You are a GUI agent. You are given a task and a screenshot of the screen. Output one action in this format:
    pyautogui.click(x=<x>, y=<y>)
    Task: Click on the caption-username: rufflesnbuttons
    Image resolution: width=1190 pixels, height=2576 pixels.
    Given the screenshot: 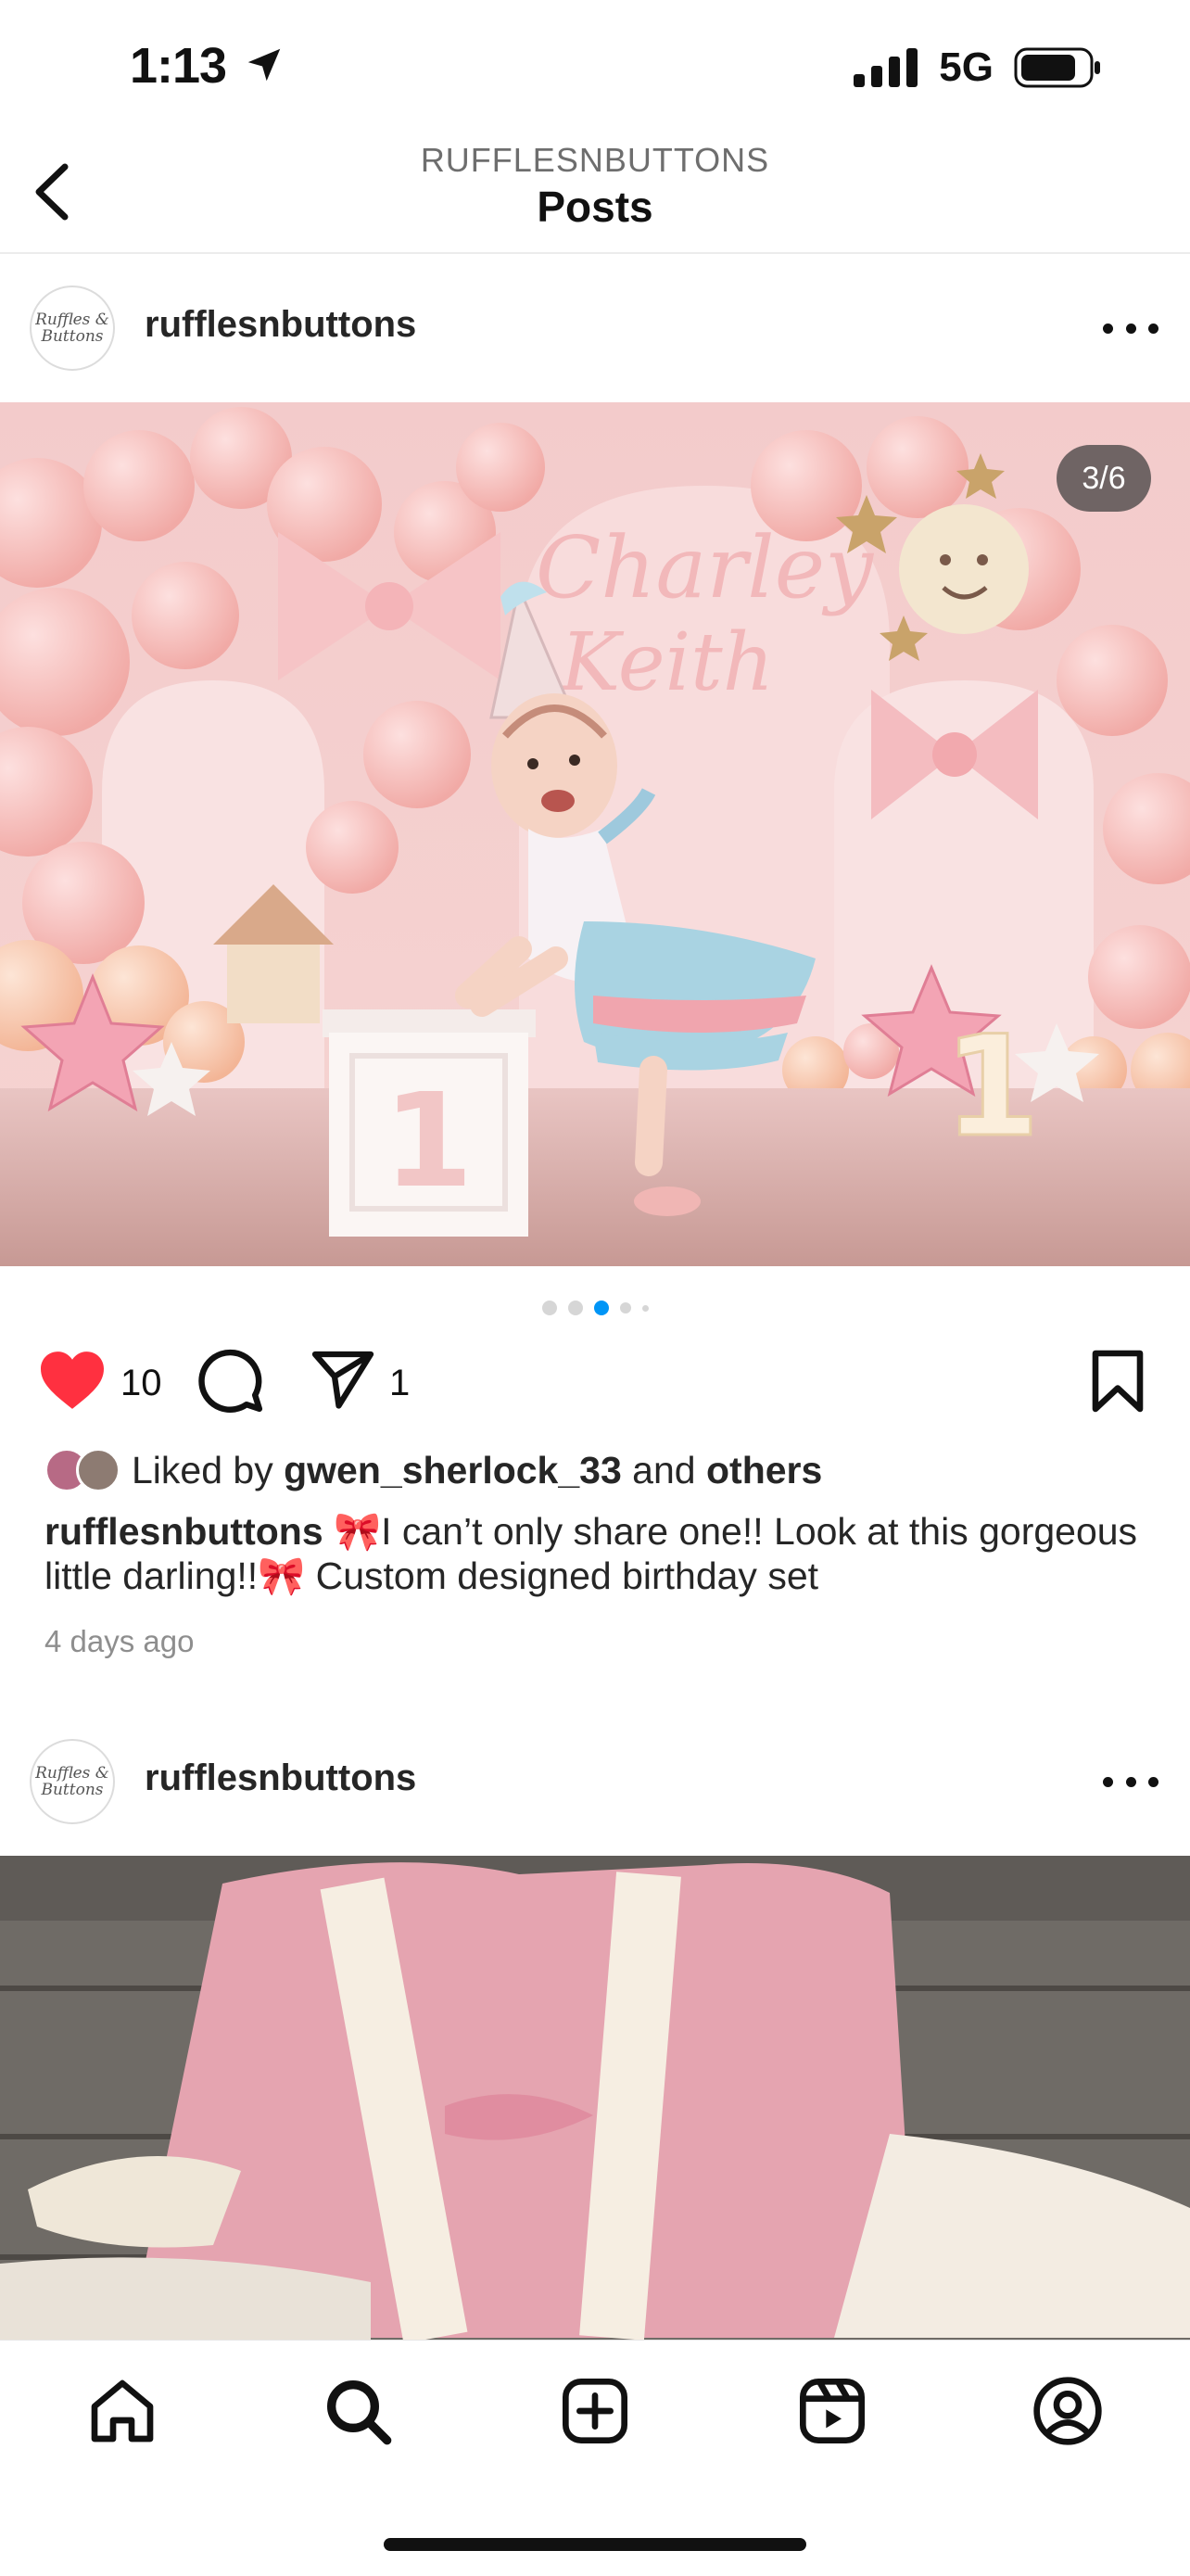 What is the action you would take?
    pyautogui.click(x=183, y=1531)
    